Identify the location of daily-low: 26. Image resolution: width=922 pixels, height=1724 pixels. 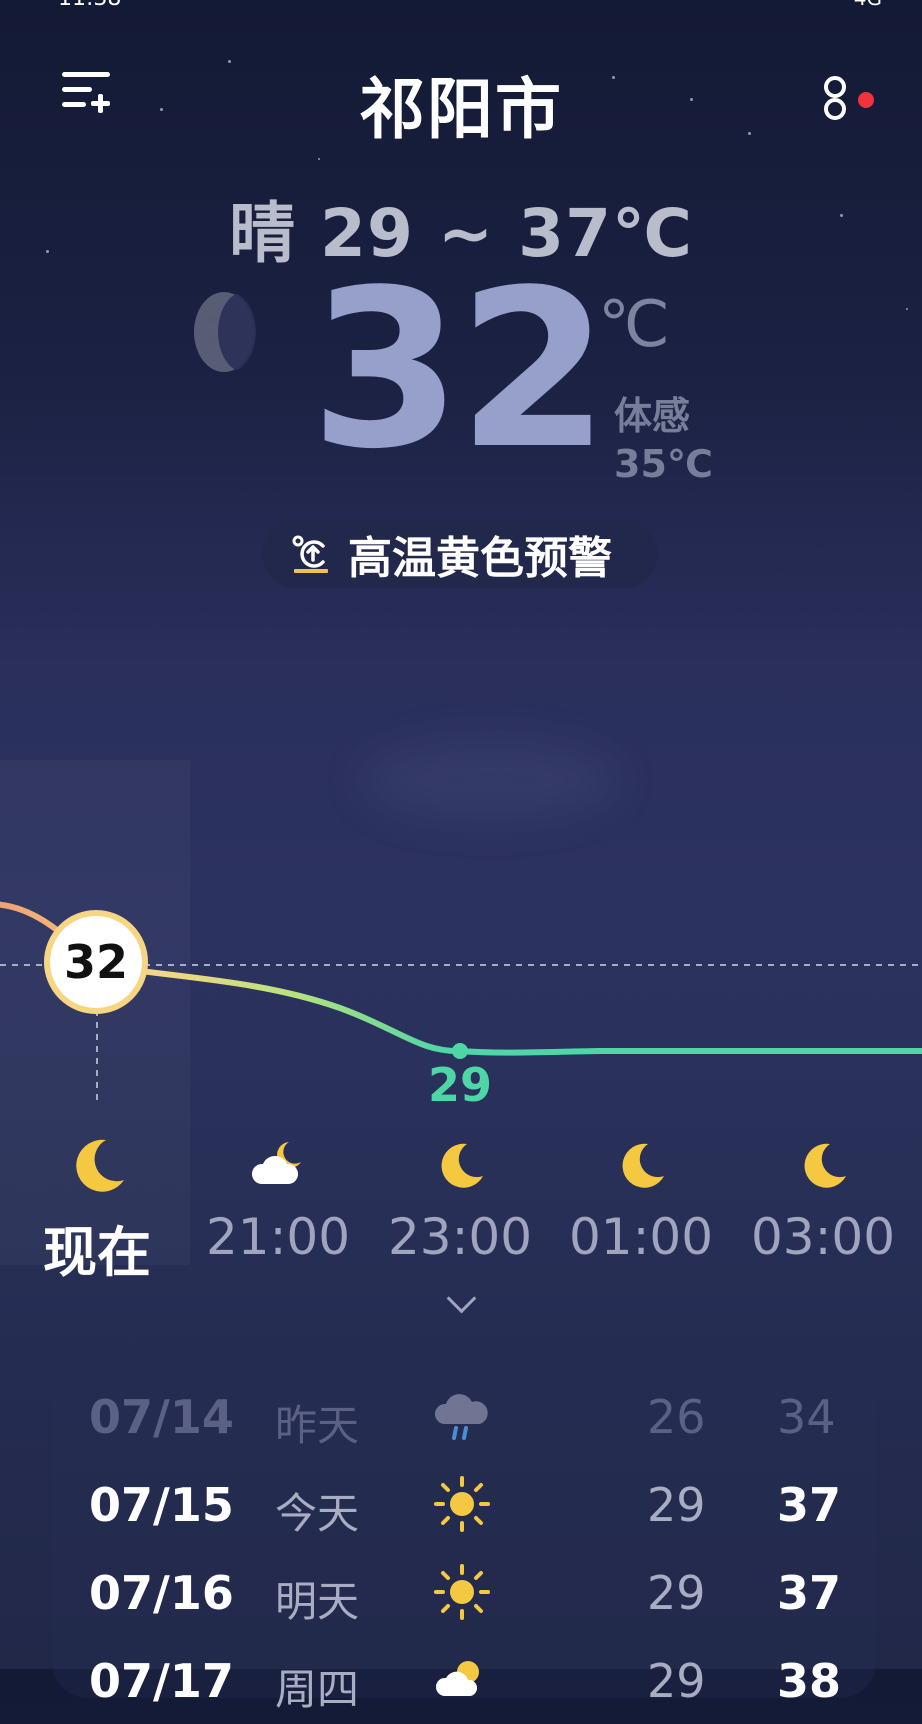
(676, 1417).